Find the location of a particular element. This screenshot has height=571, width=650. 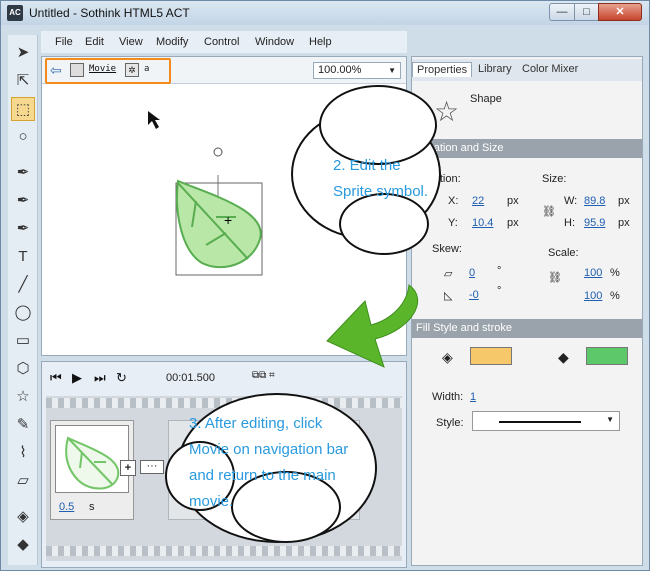

arrow-tool-icon: ➤ is located at coordinates (23, 53).